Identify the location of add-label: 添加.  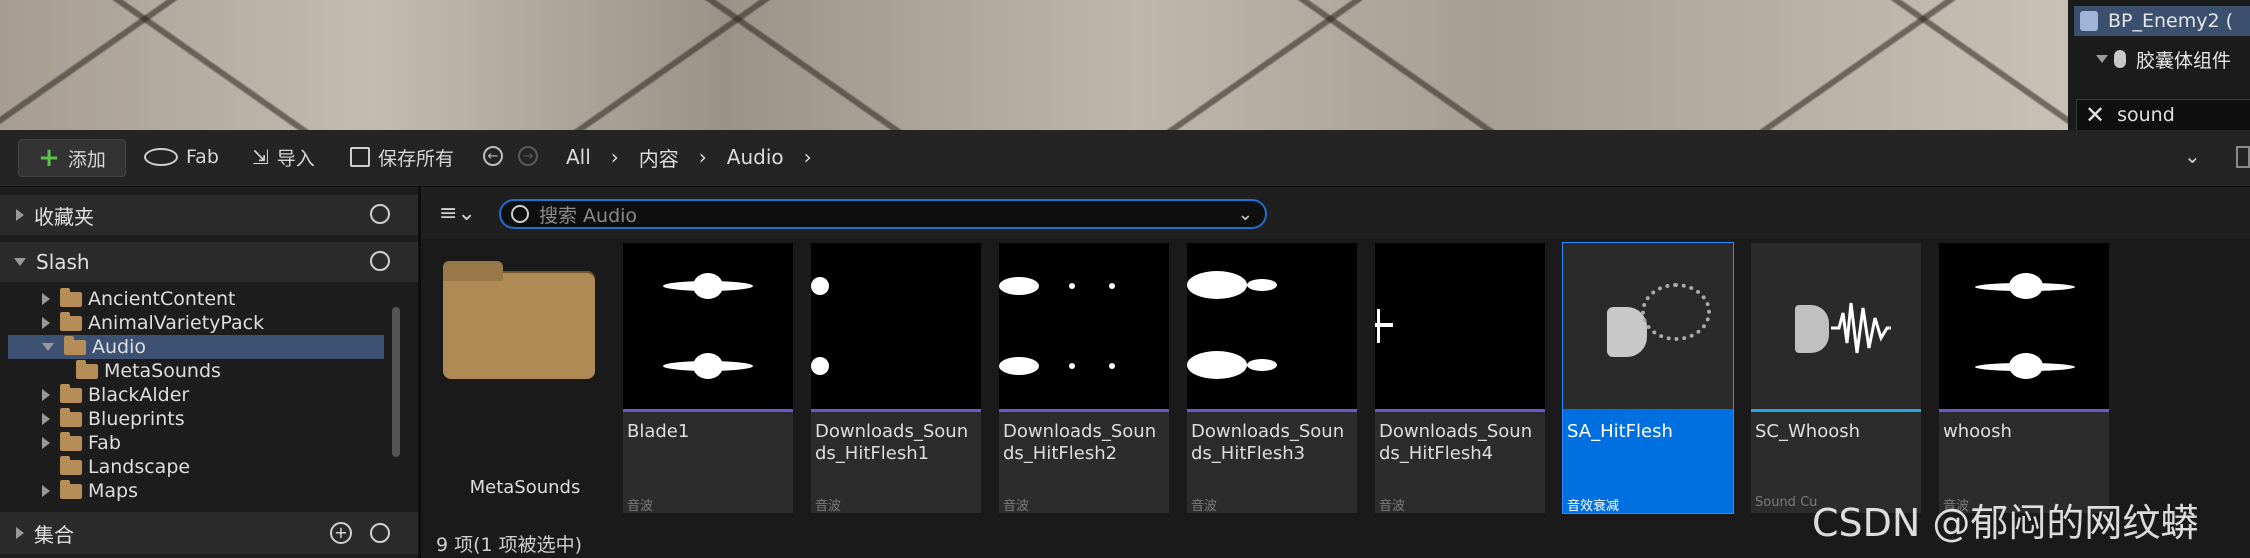
(86, 159).